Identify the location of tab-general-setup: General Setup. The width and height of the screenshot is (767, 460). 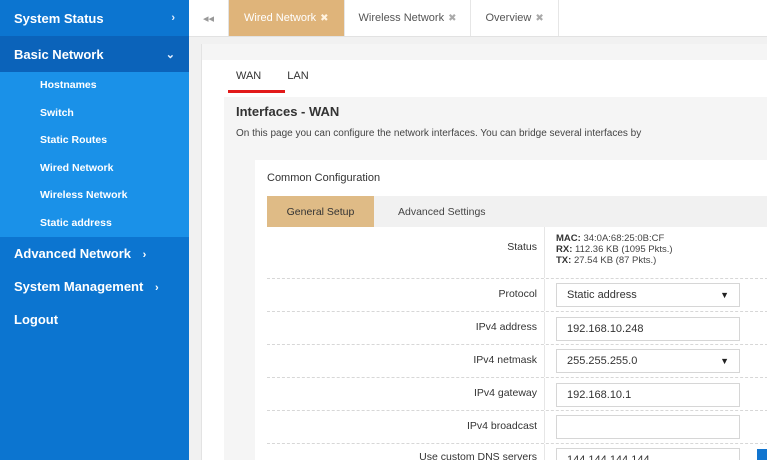
(320, 211).